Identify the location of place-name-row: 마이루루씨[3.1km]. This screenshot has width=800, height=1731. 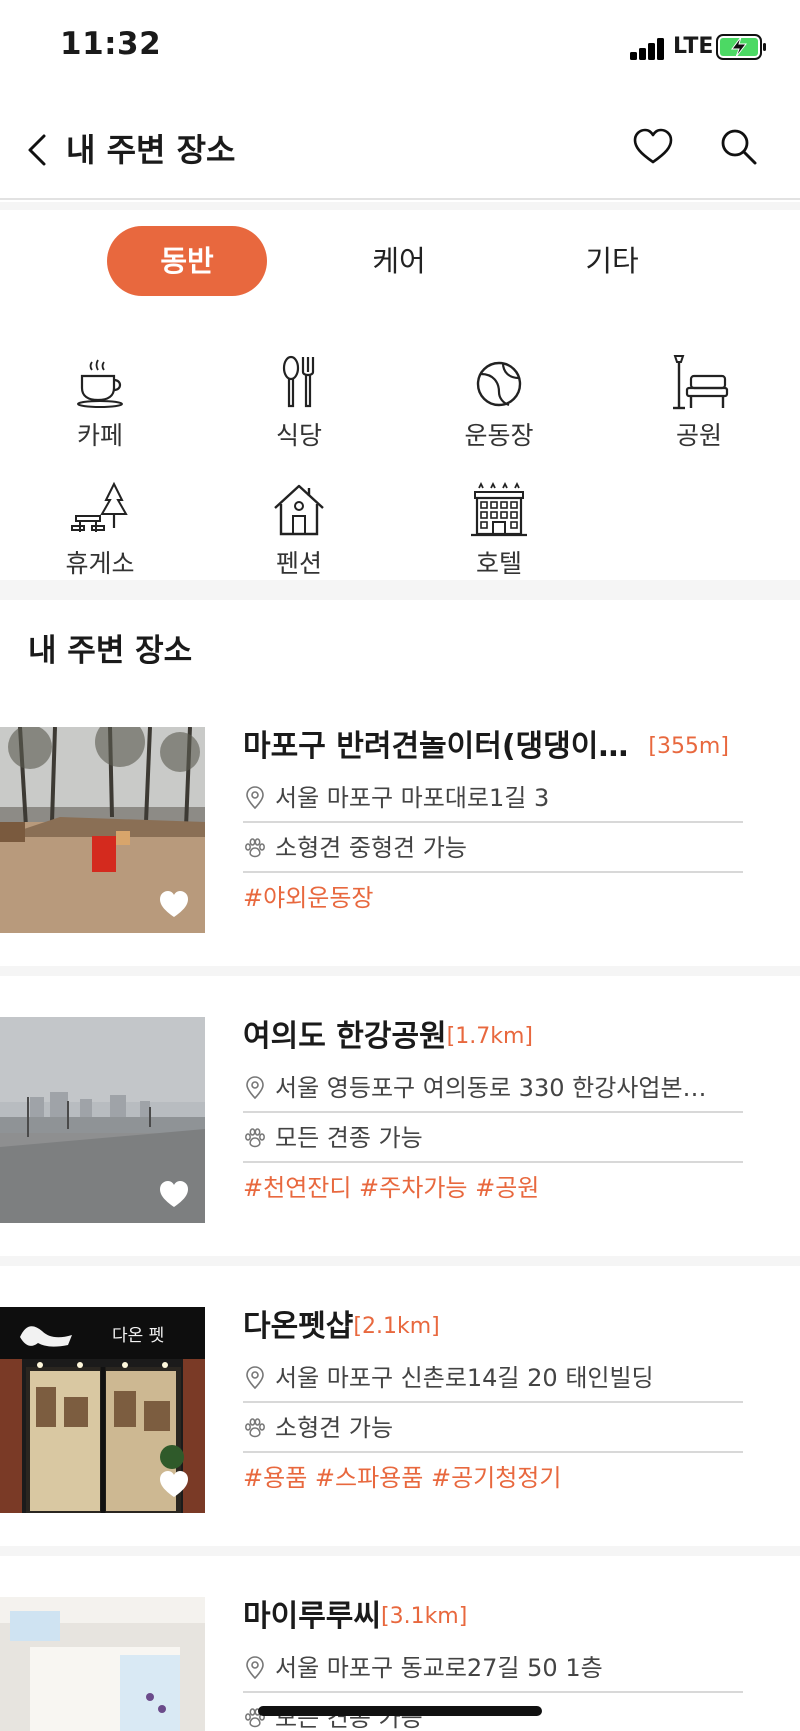
(493, 1617).